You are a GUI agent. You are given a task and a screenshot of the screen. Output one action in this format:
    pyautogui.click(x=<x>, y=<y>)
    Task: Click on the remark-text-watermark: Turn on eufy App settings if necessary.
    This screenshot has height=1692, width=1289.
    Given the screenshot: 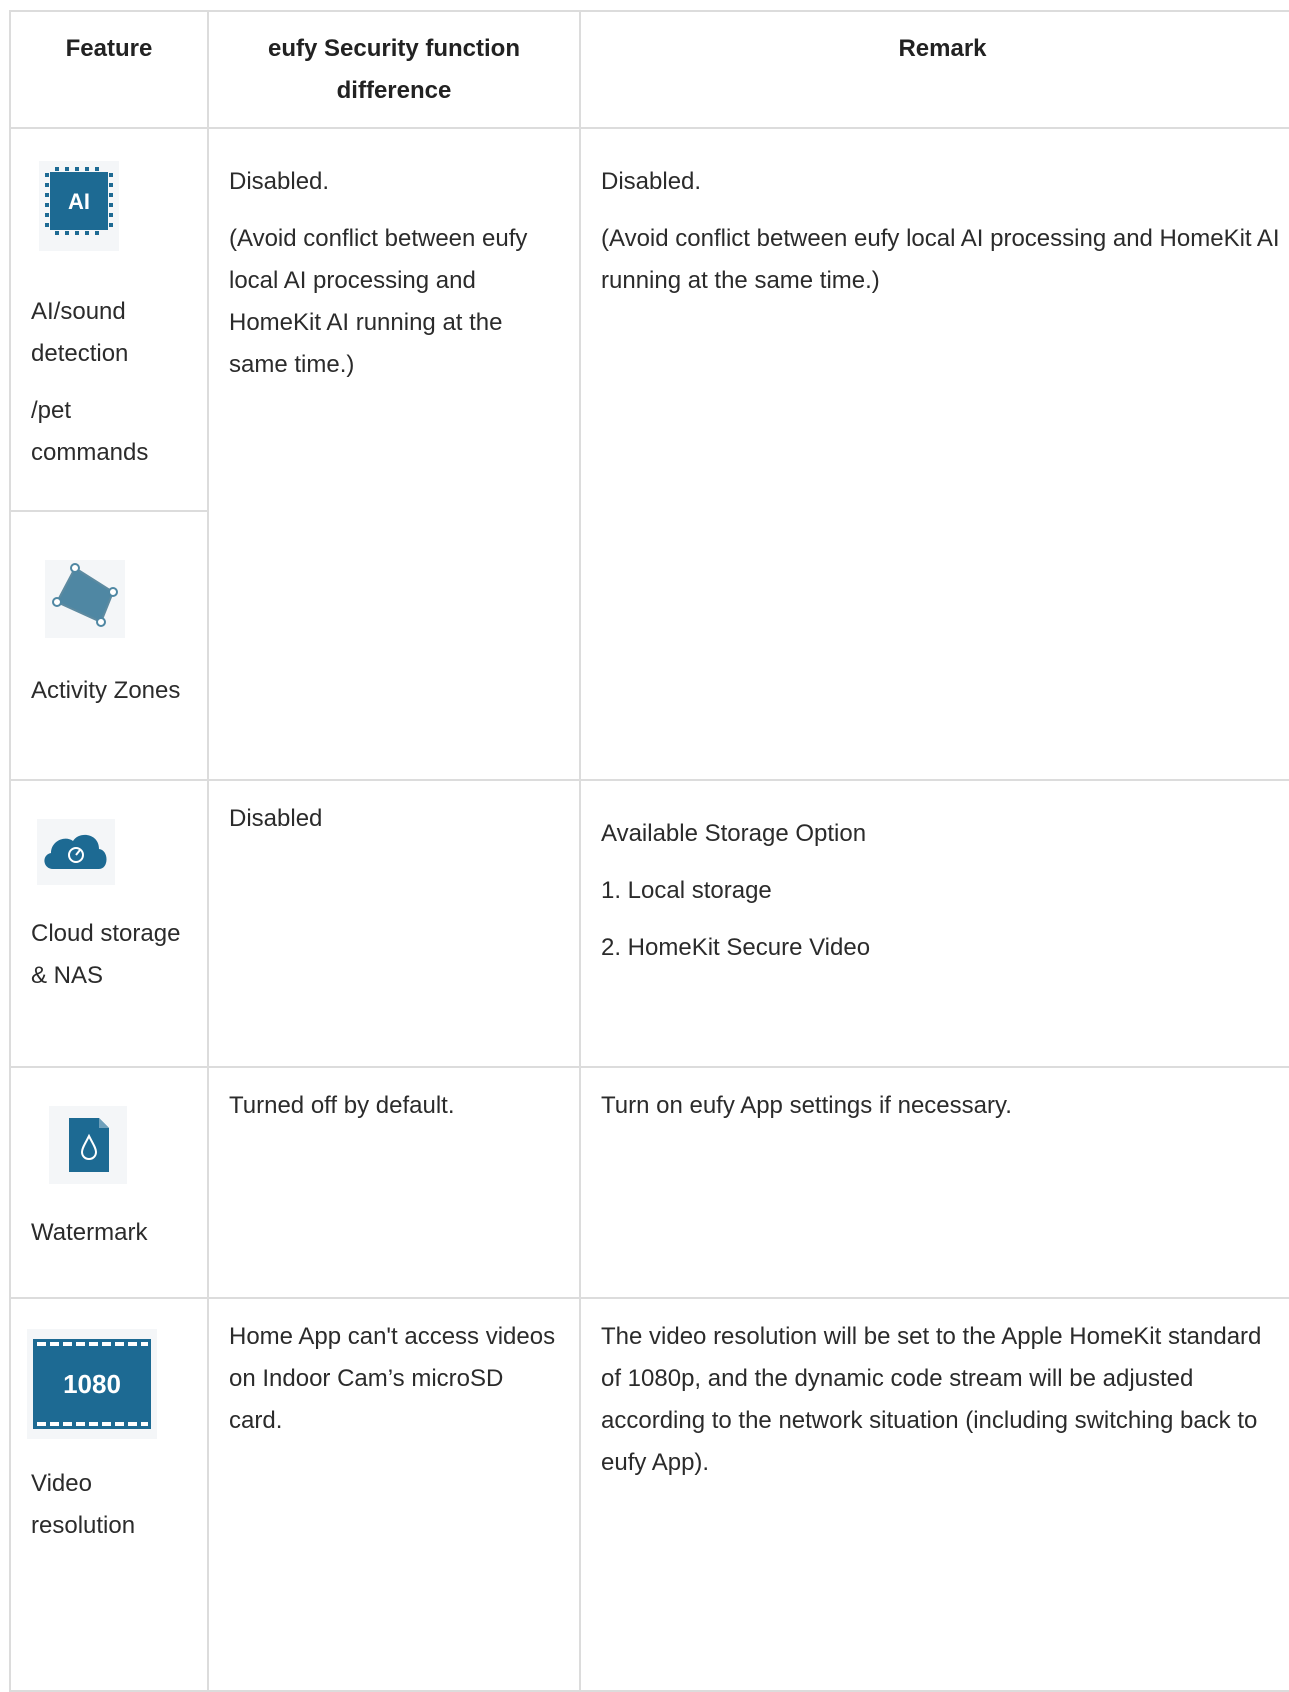 What is the action you would take?
    pyautogui.click(x=806, y=1105)
    